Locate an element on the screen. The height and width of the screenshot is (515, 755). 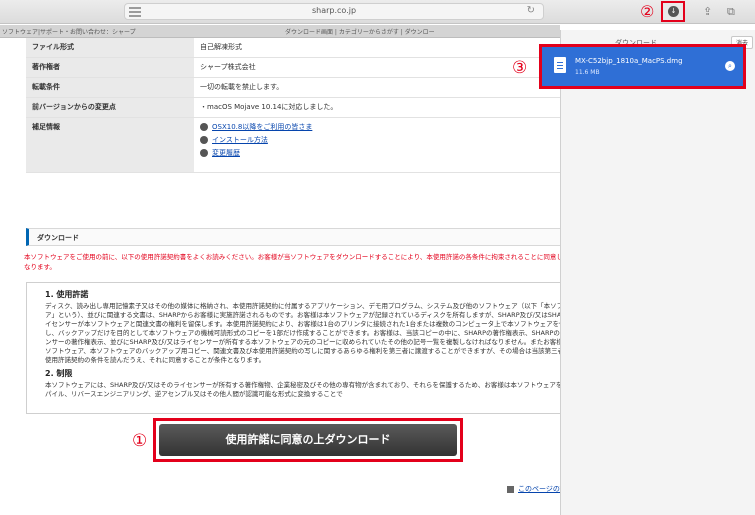
download-section-heading: ダウンロード is located at coordinates (309, 237).